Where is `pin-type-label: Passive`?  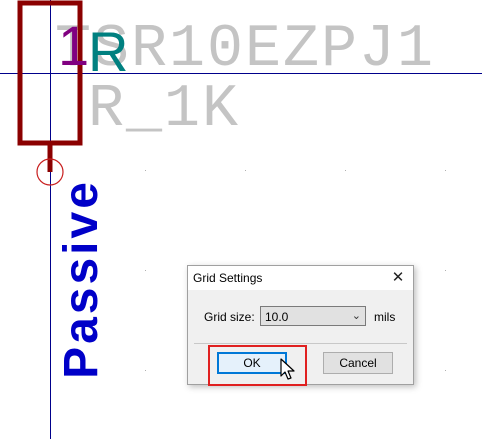 pin-type-label: Passive is located at coordinates (81, 279).